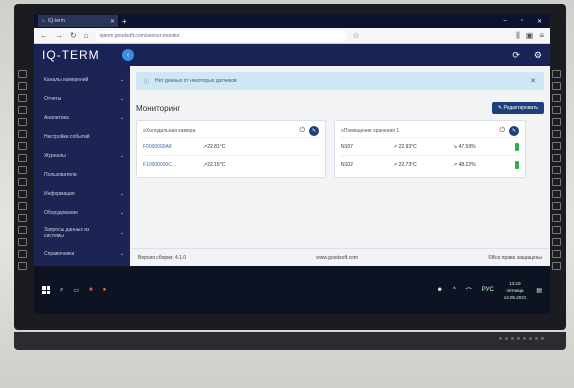  I want to click on sidebar-item-info: Информация ⌄, so click(82, 193).